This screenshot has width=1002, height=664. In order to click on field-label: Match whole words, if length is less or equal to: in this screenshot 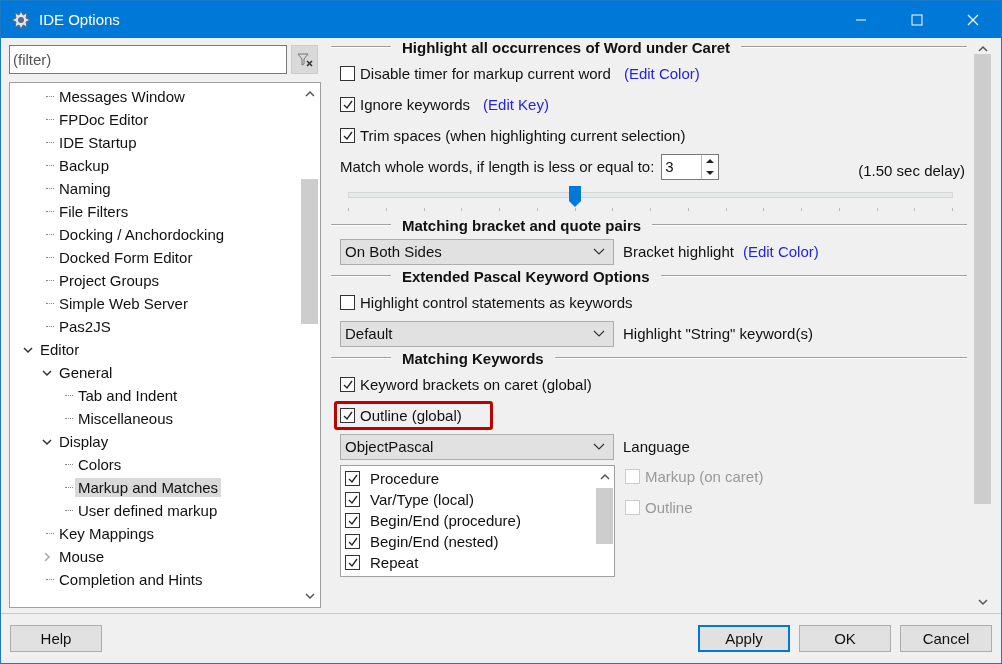, I will do `click(497, 166)`.